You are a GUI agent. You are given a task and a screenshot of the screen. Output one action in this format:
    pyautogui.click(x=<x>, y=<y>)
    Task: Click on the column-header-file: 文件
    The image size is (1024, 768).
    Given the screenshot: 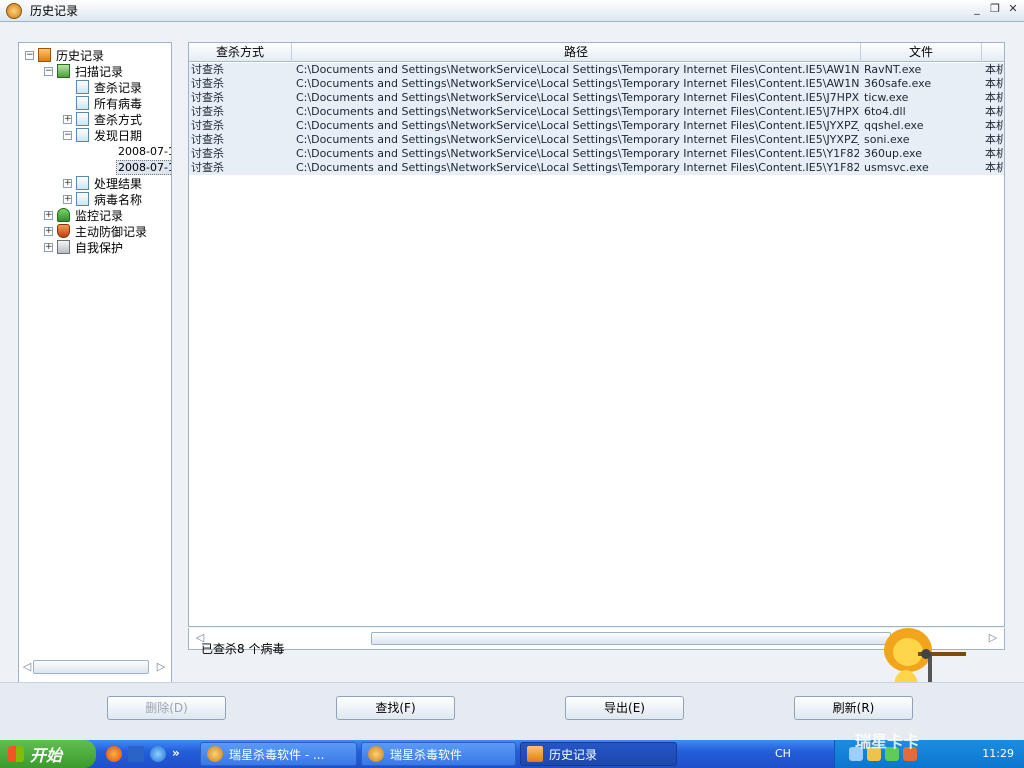 What is the action you would take?
    pyautogui.click(x=921, y=52)
    